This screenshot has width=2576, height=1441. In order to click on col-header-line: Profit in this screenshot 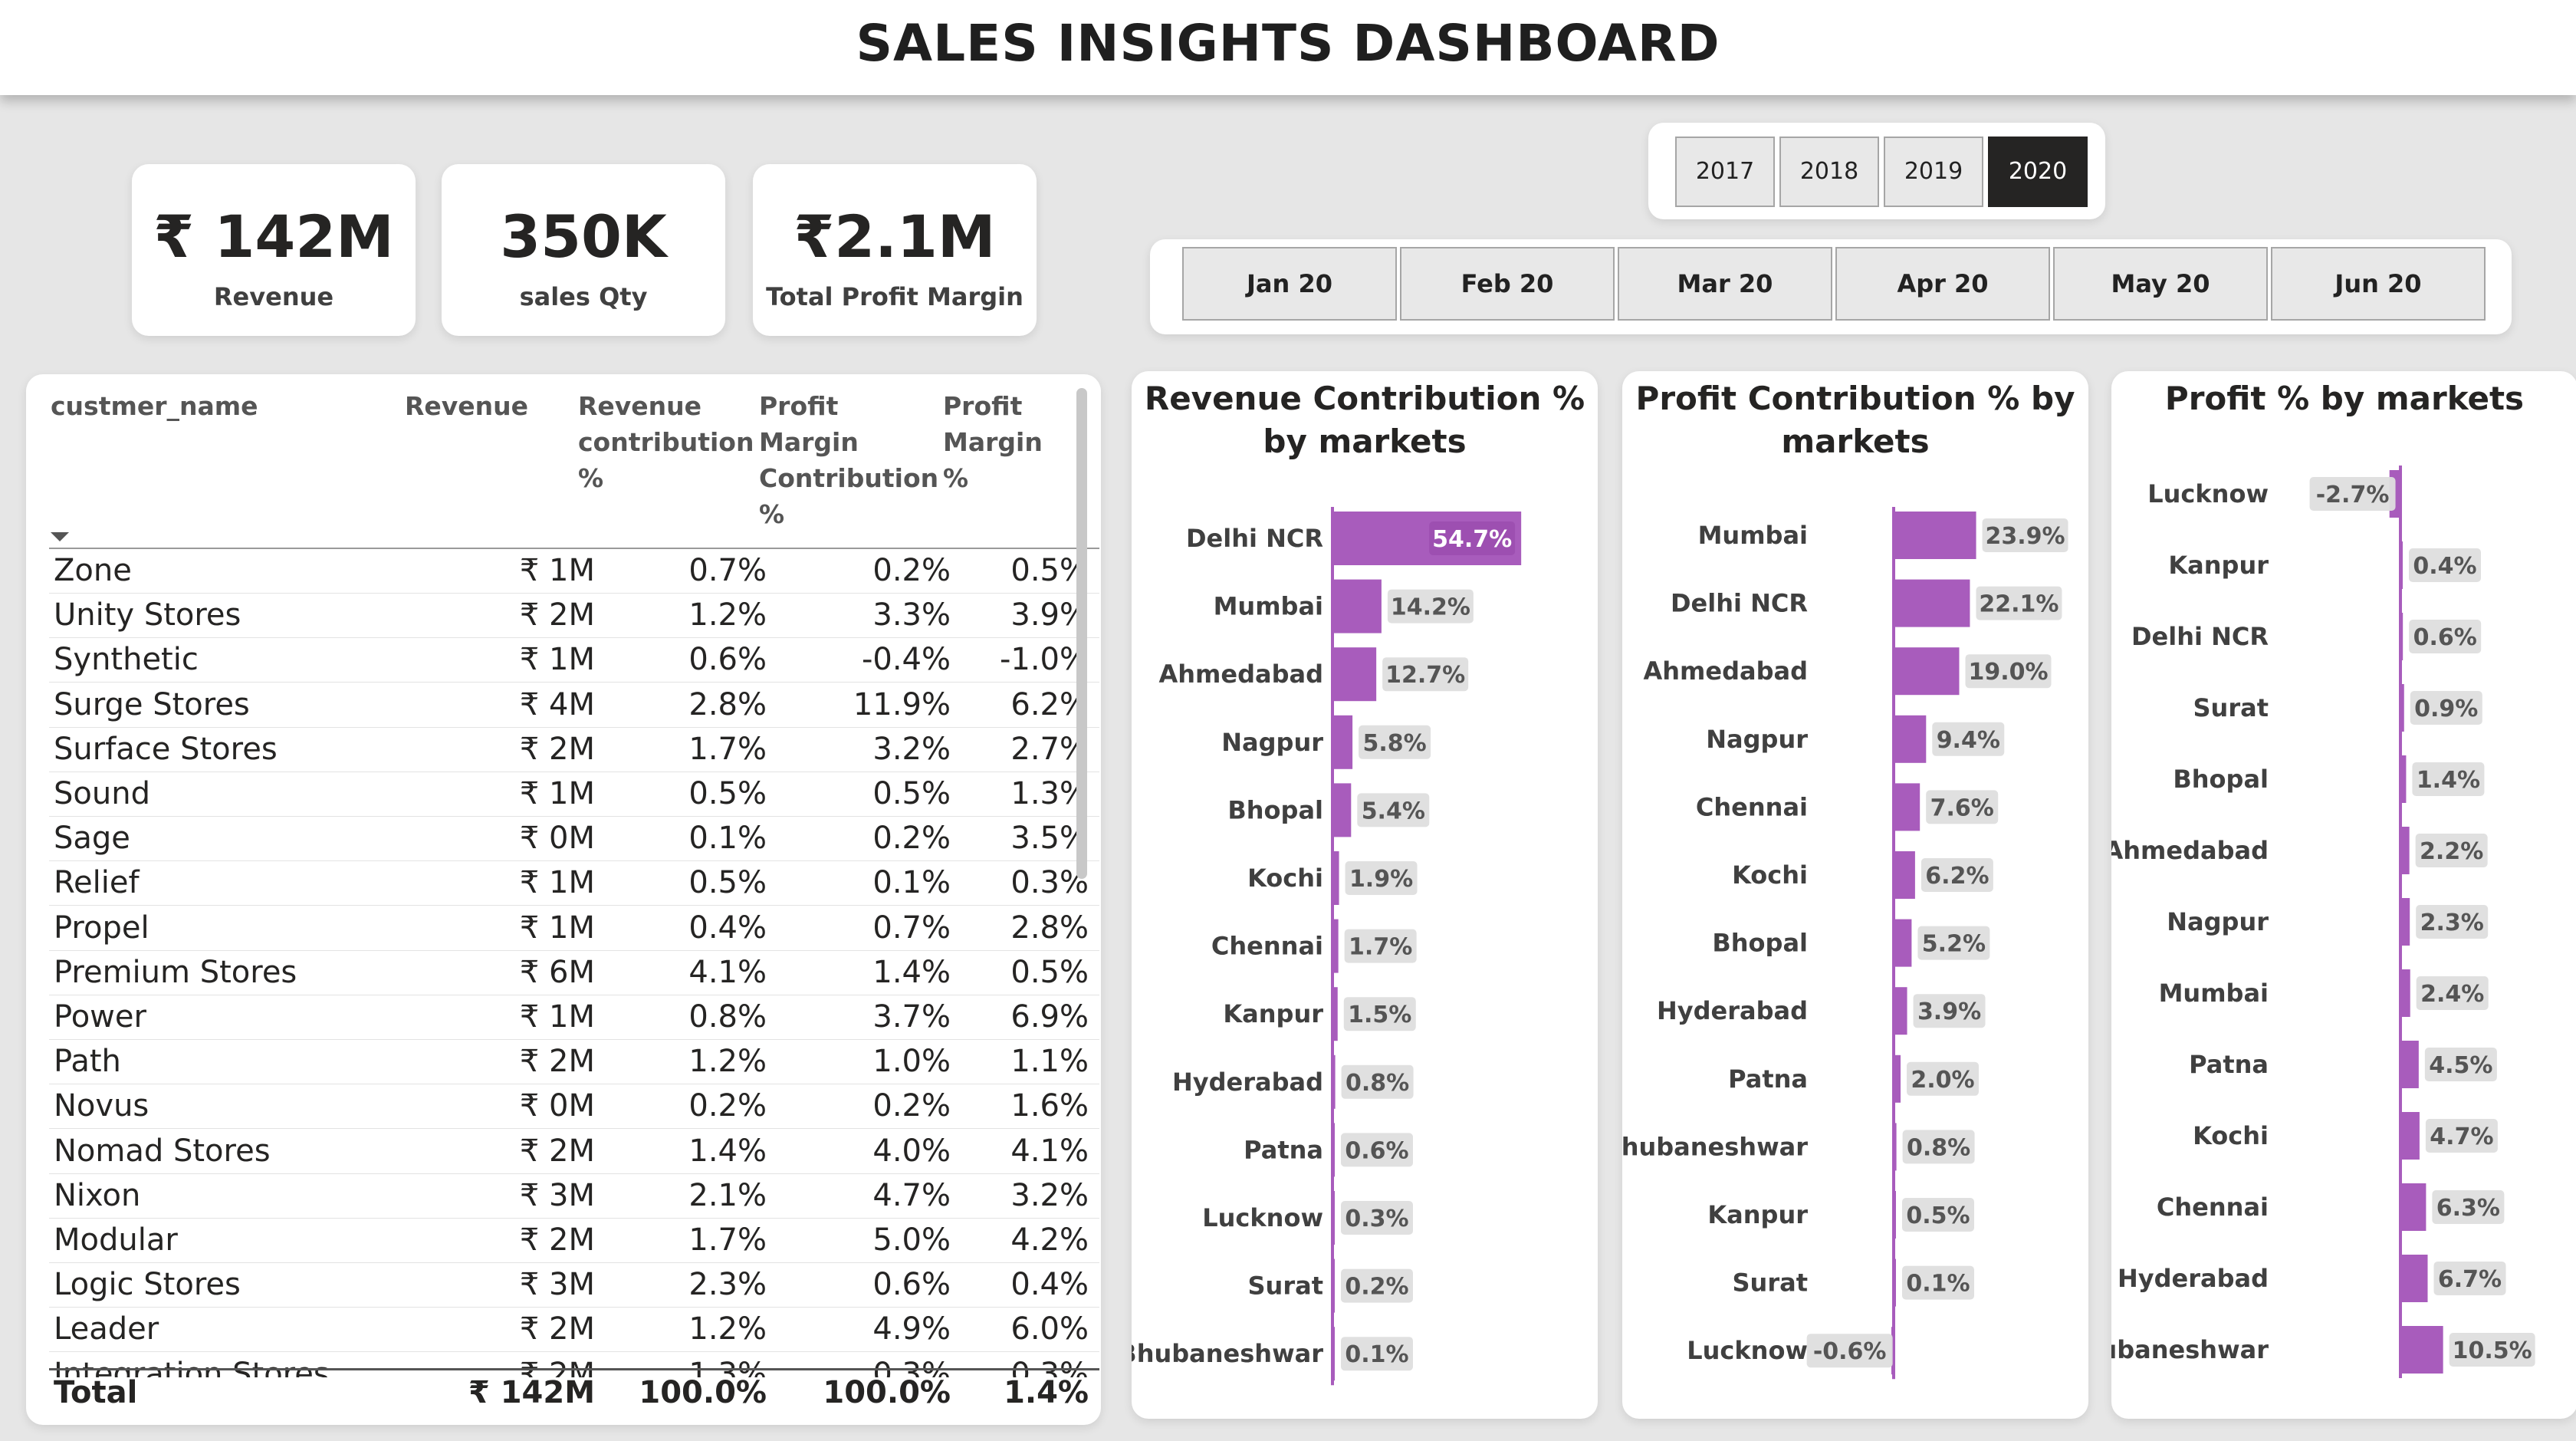, I will do `click(983, 406)`.